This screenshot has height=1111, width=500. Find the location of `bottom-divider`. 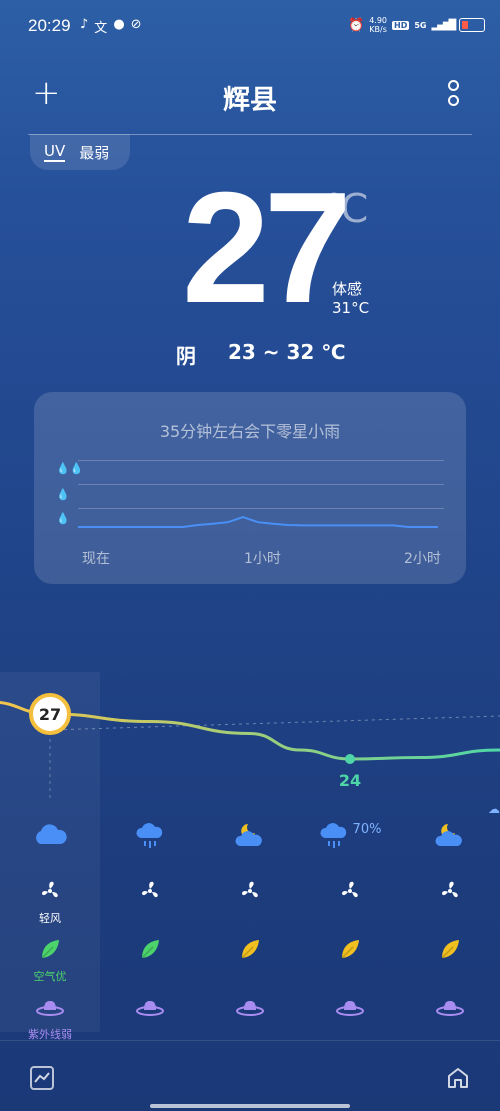

bottom-divider is located at coordinates (250, 1040).